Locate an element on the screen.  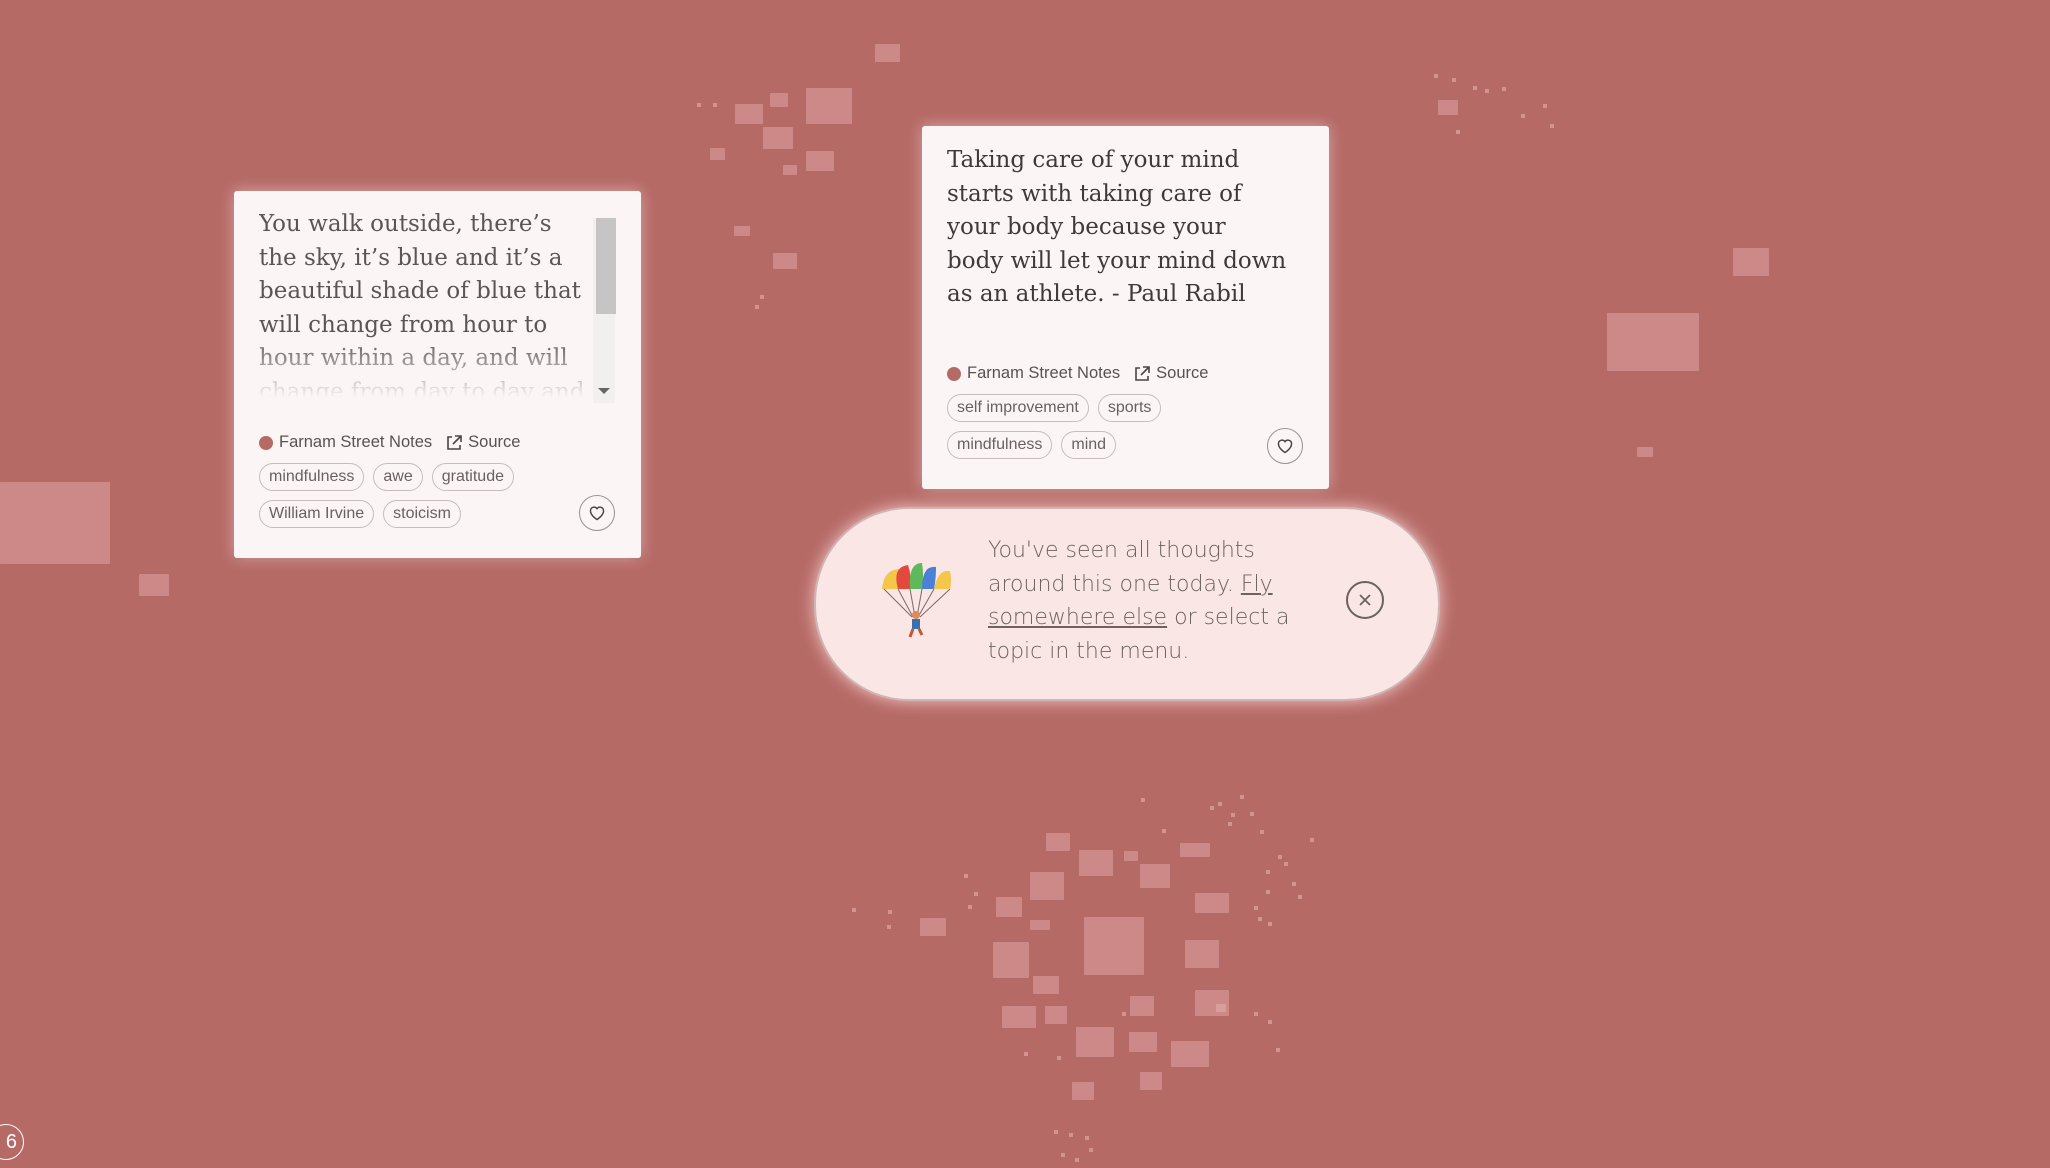
tag-william-irvine: William Irvine is located at coordinates (317, 514).